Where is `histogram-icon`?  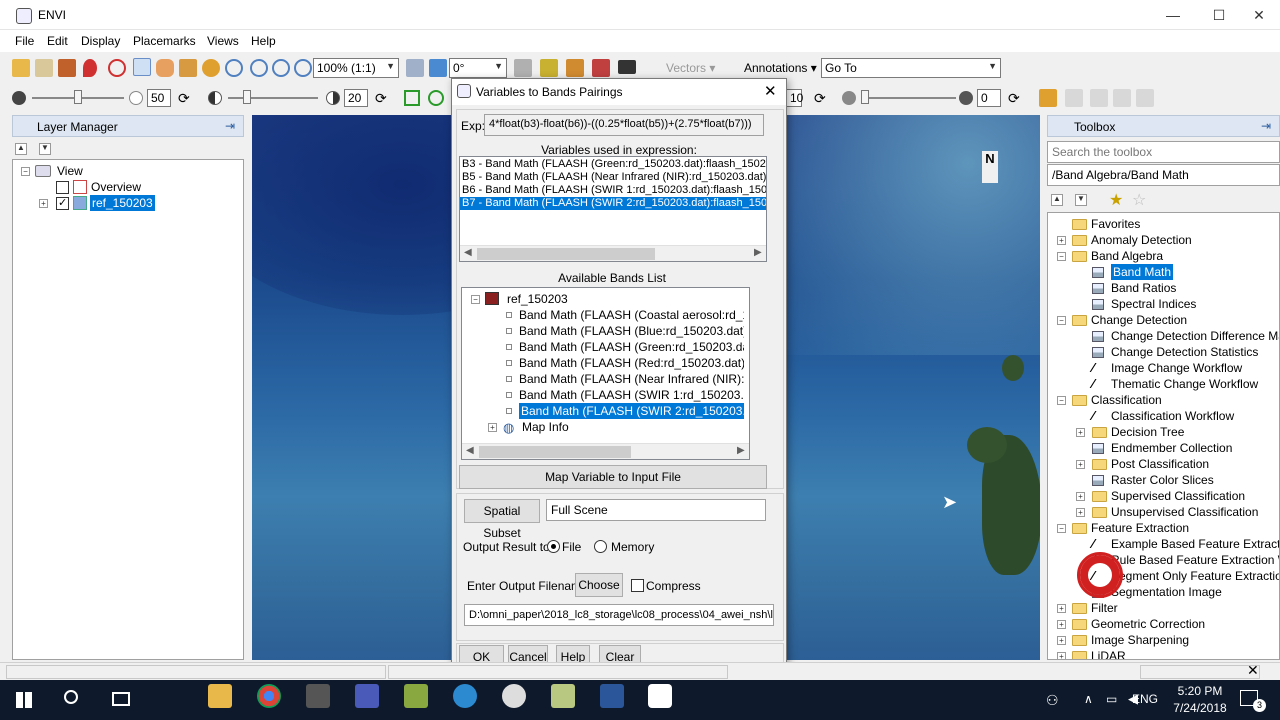
histogram-icon is located at coordinates (575, 68).